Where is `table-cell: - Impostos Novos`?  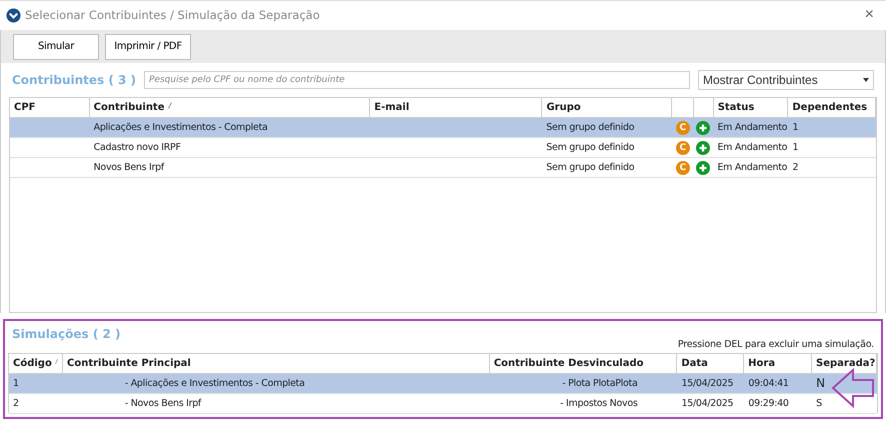 table-cell: - Impostos Novos is located at coordinates (599, 403).